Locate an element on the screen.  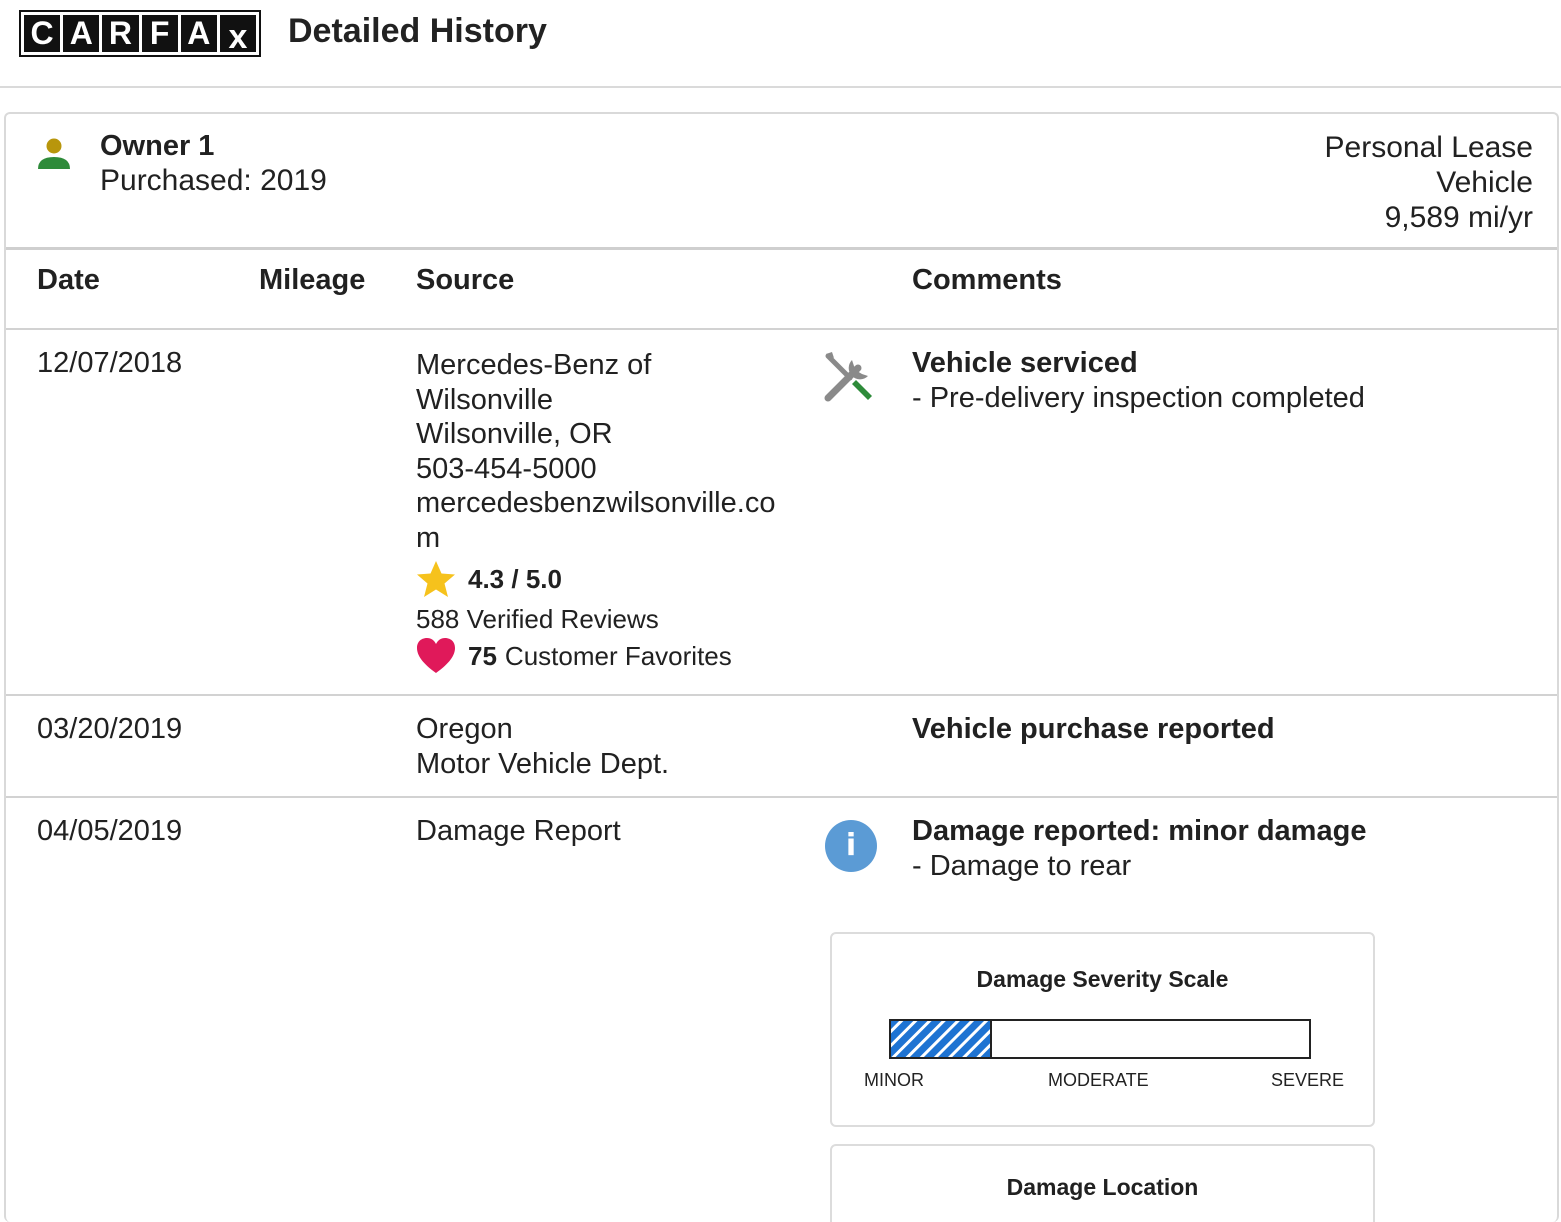
owner-title: Owner 1 is located at coordinates (157, 146).